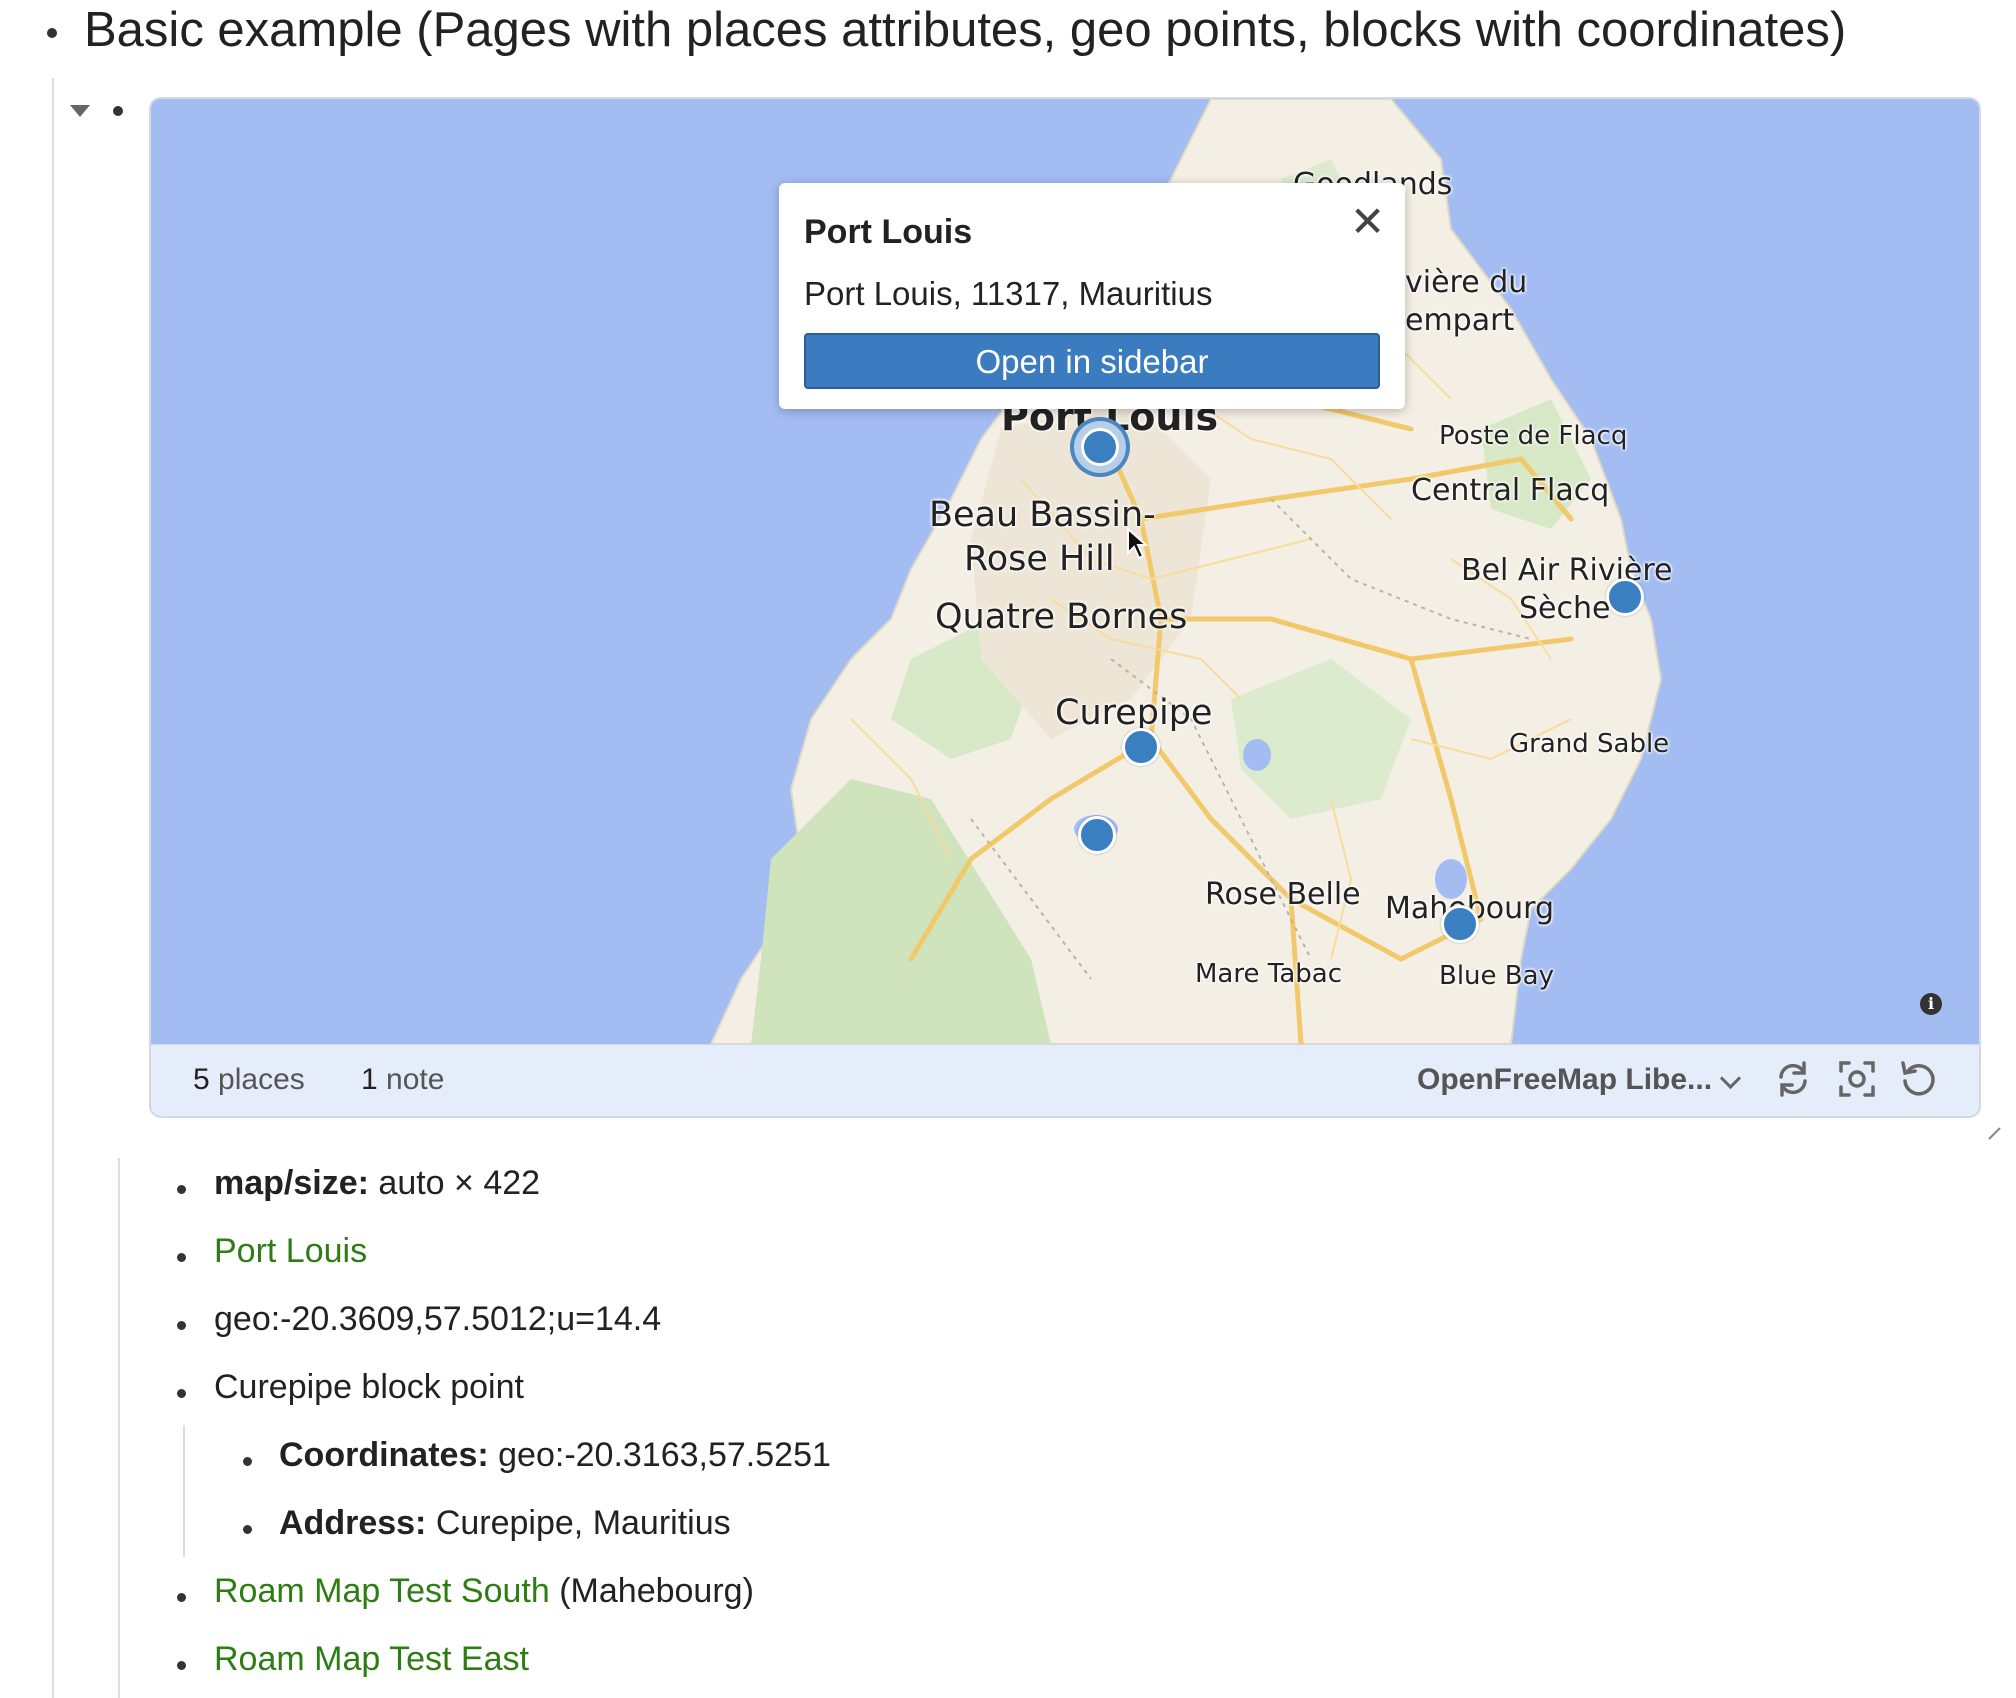 The height and width of the screenshot is (1698, 2016). What do you see at coordinates (291, 1183) in the screenshot?
I see `property-key: map/size:` at bounding box center [291, 1183].